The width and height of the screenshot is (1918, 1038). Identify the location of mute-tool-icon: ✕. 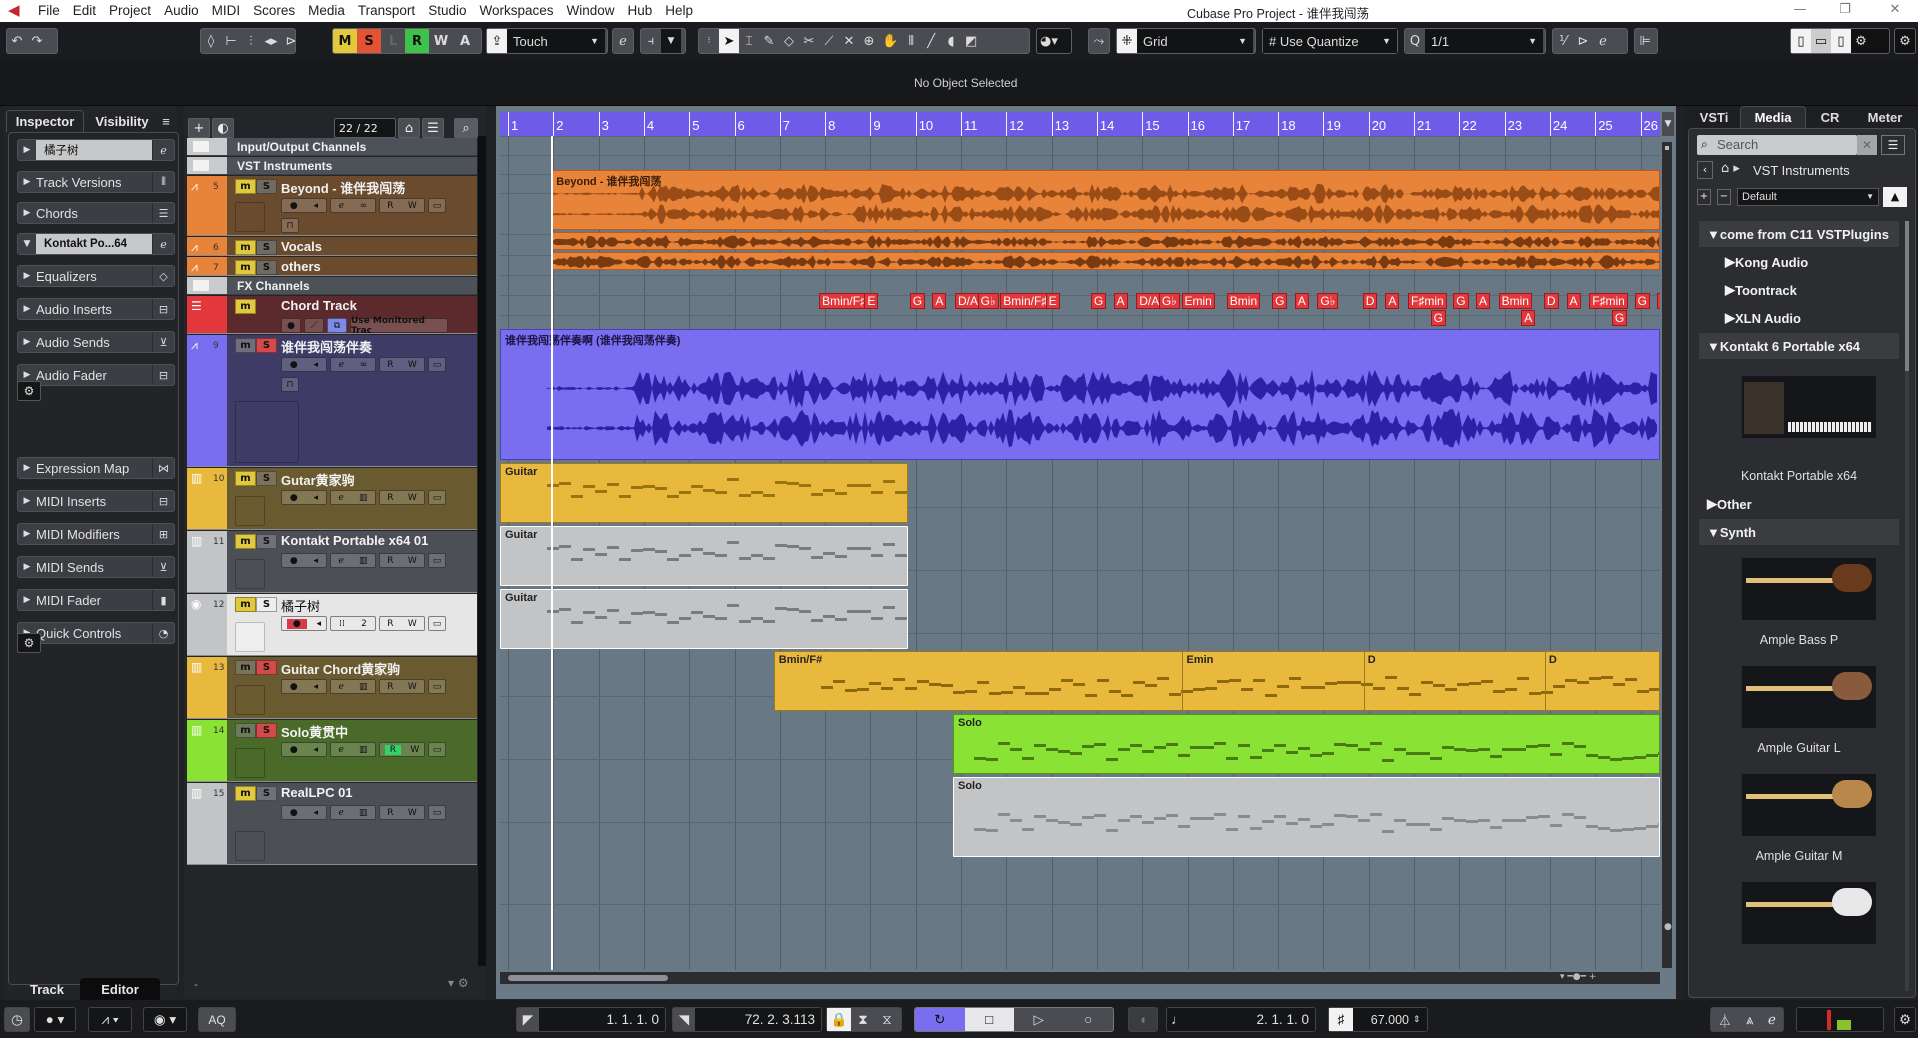
(849, 41).